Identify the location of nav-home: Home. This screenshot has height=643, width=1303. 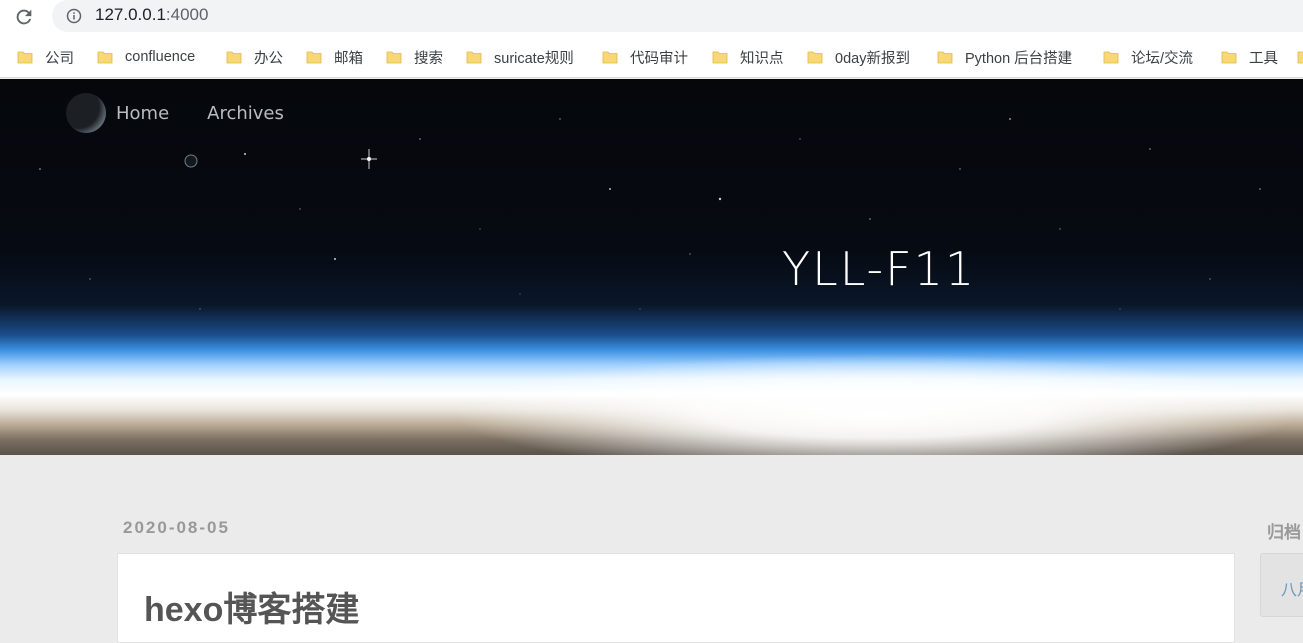
(142, 113).